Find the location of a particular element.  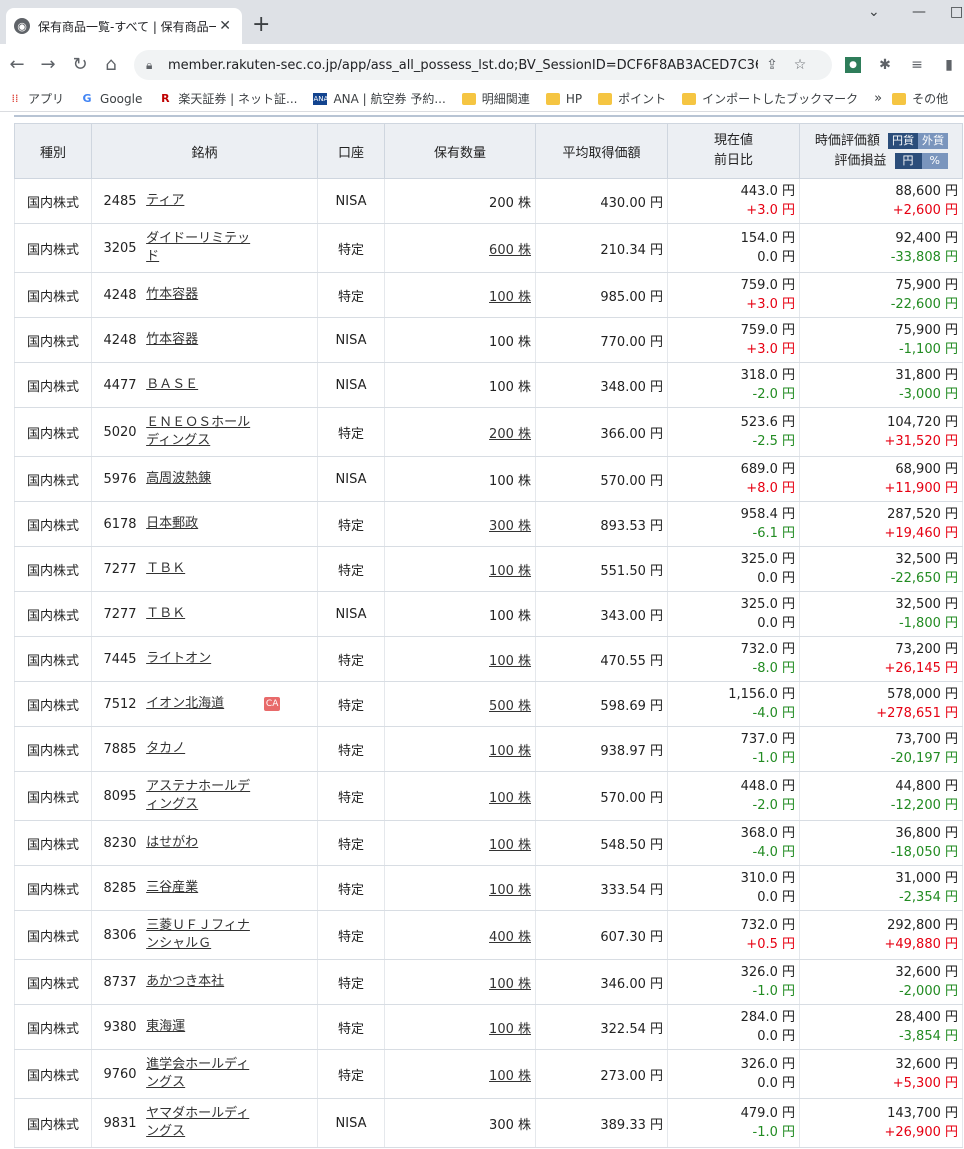

tab-search-icon: ⌄ is located at coordinates (874, 12).